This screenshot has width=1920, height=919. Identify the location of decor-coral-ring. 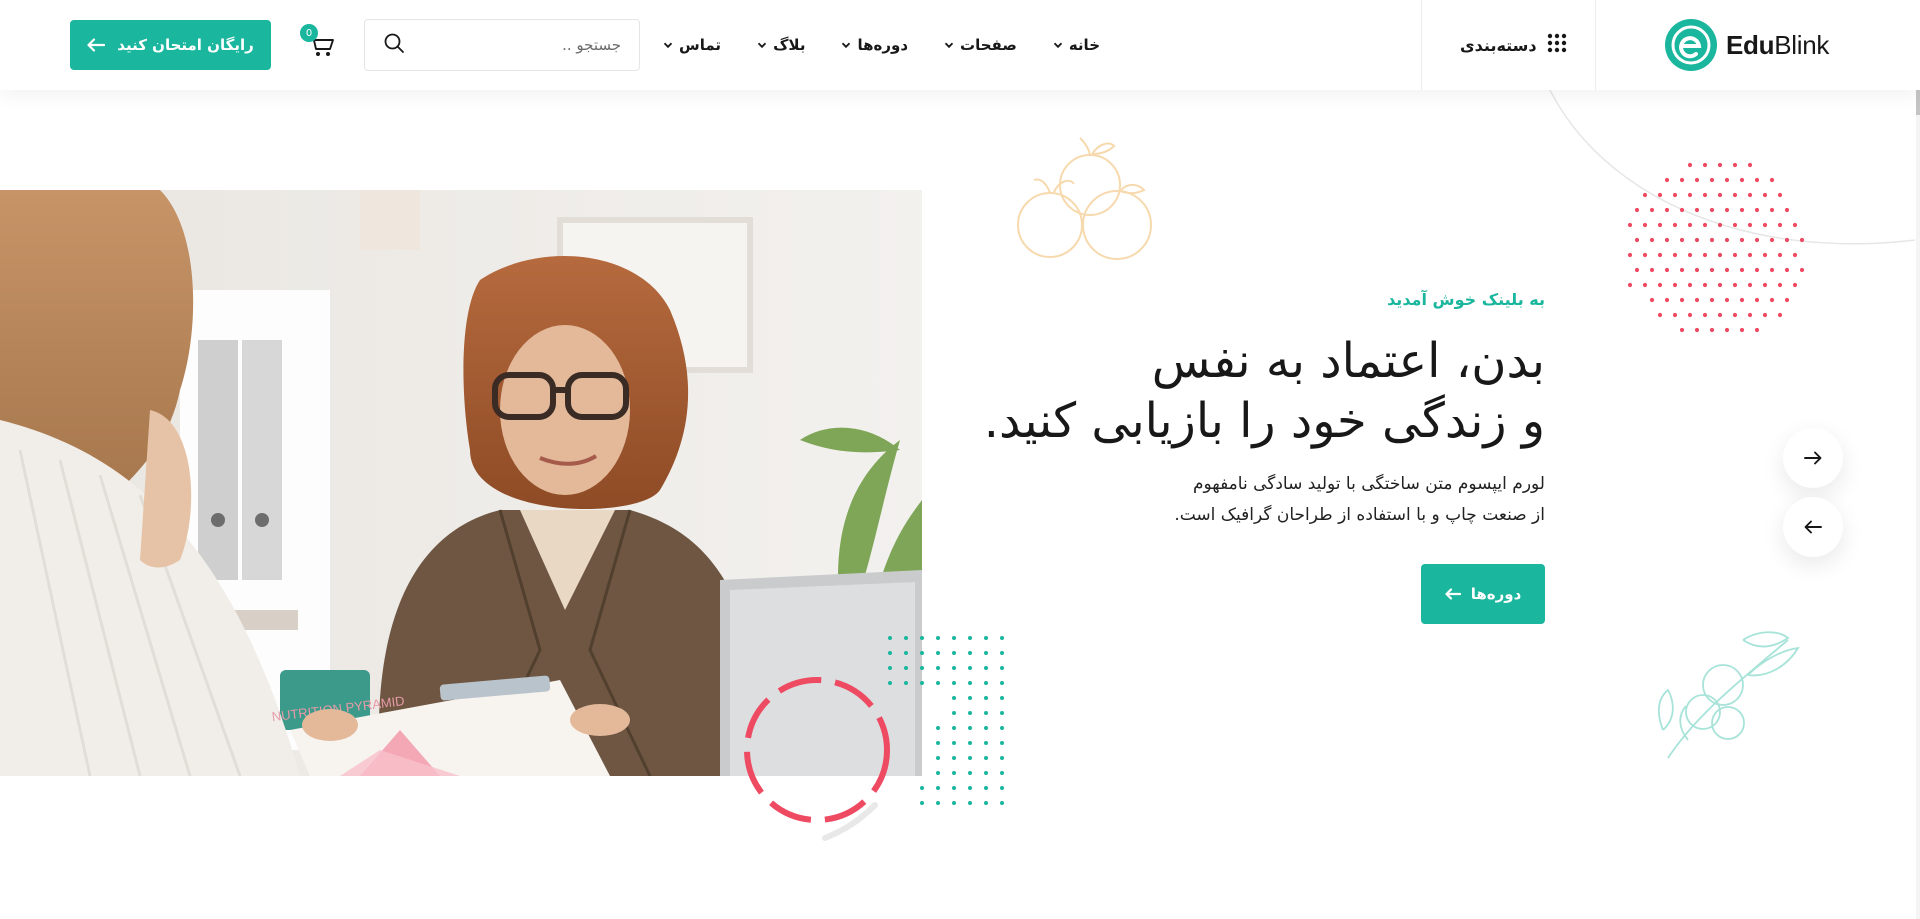
(817, 759).